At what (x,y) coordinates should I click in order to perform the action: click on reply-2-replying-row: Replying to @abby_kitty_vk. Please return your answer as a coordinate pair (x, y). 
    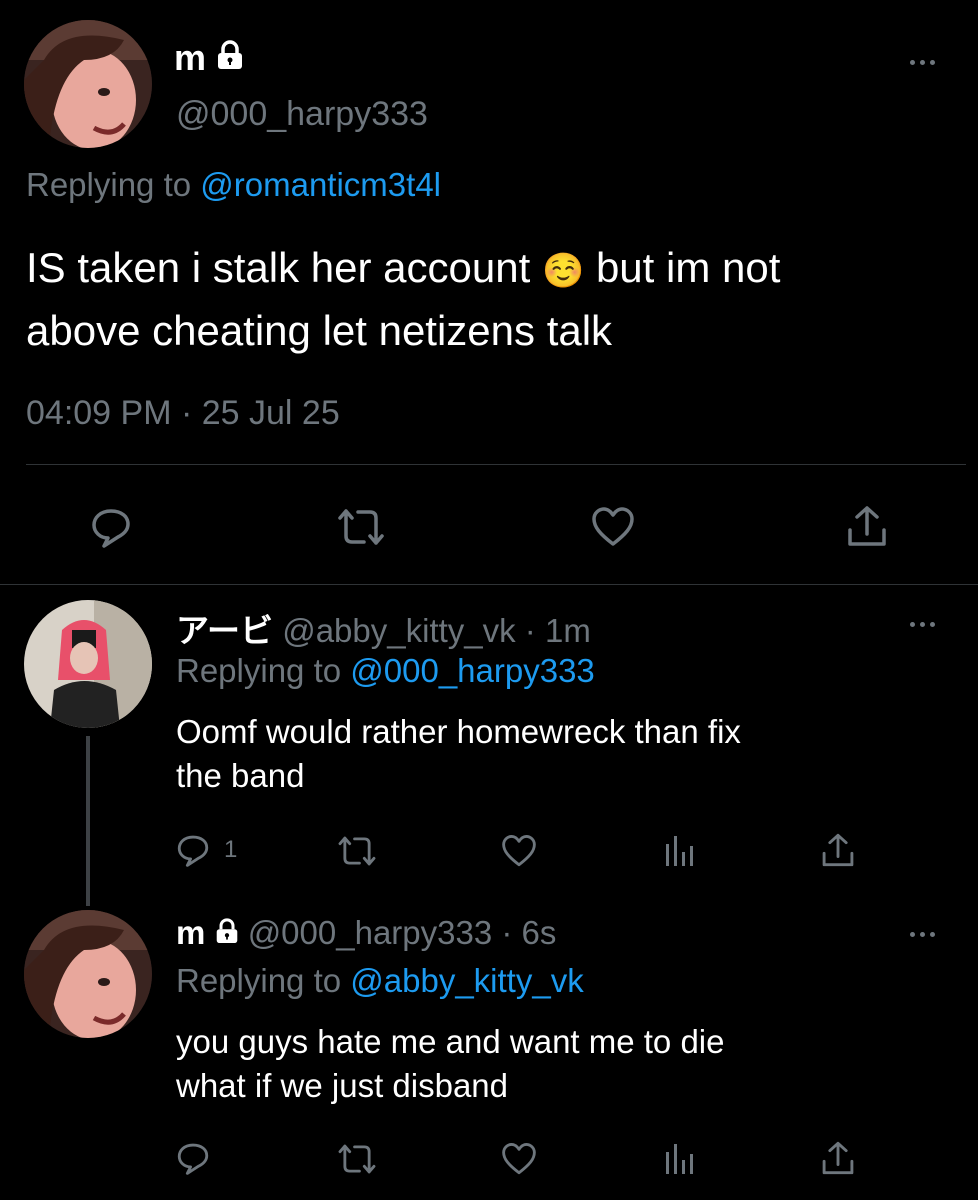
    Looking at the image, I should click on (380, 980).